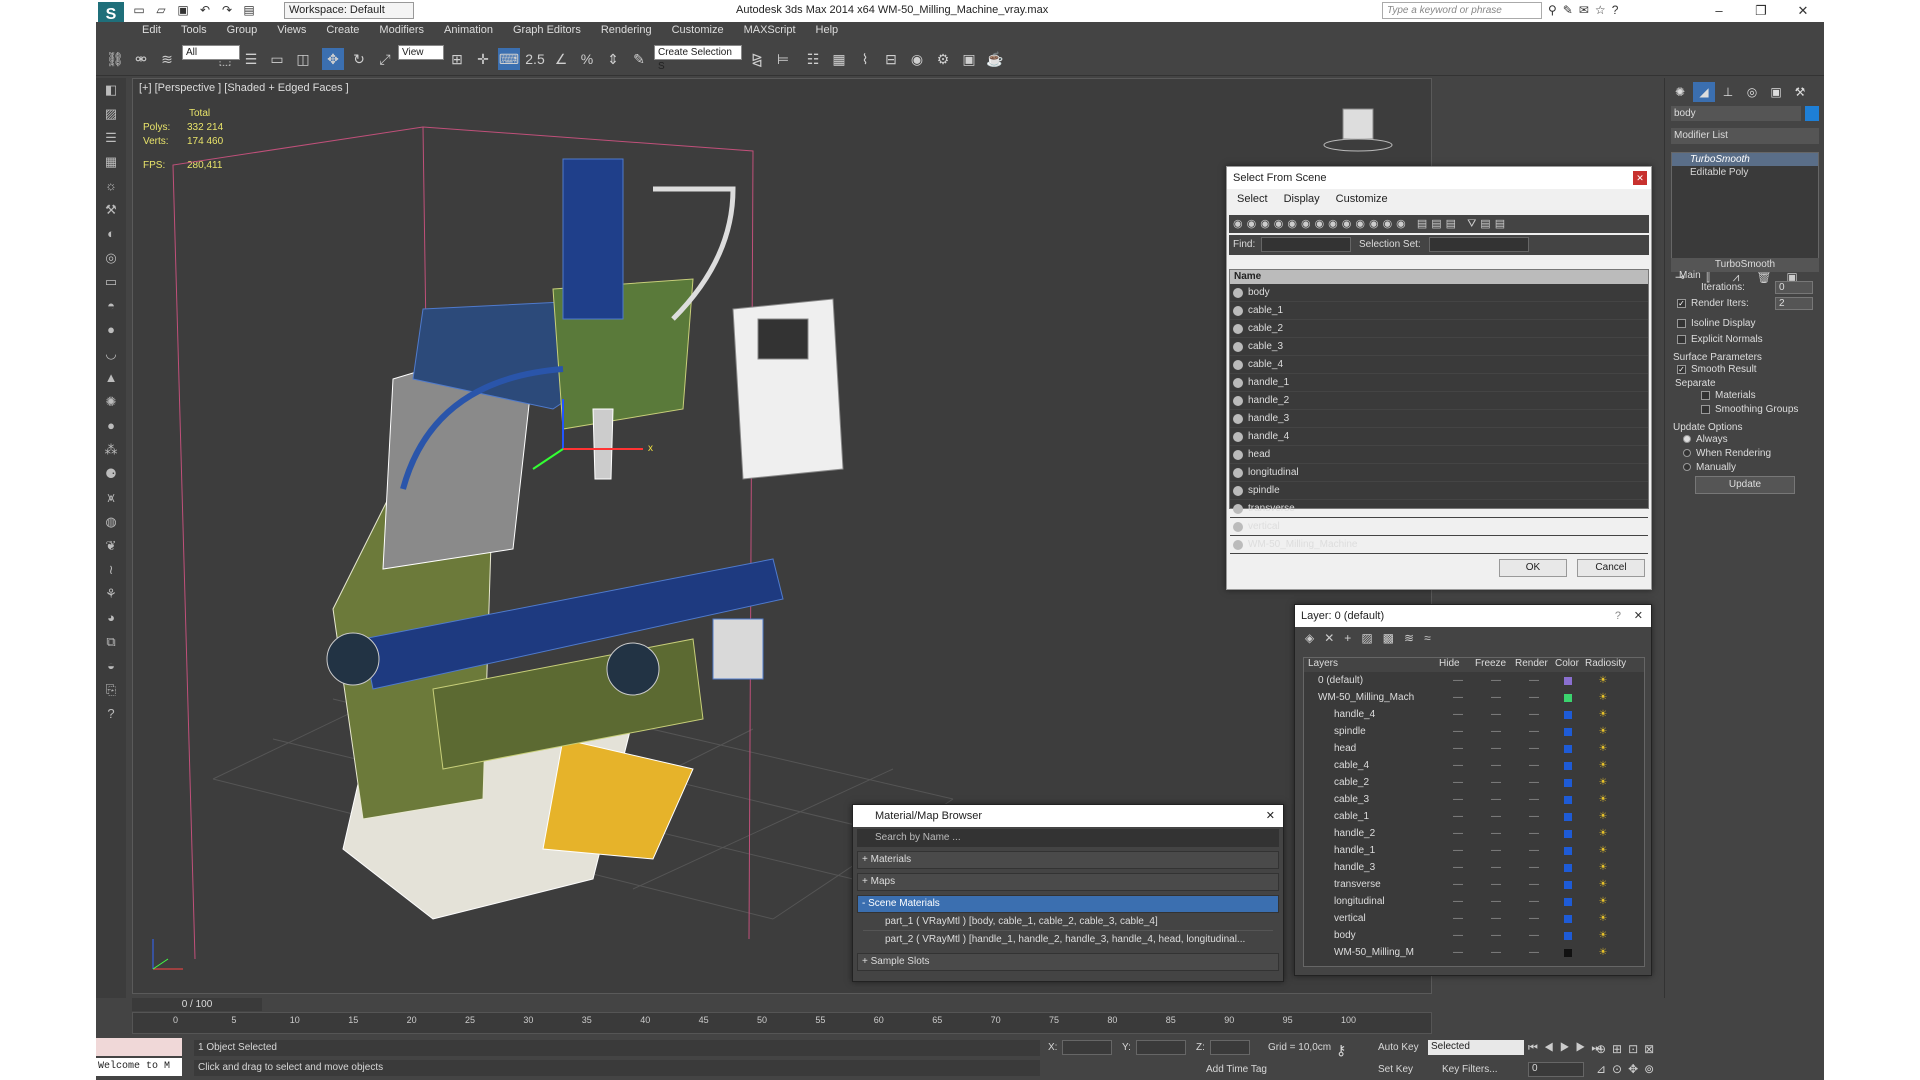  Describe the element at coordinates (1309, 638) in the screenshot. I see `new-layer-icon: ◈` at that location.